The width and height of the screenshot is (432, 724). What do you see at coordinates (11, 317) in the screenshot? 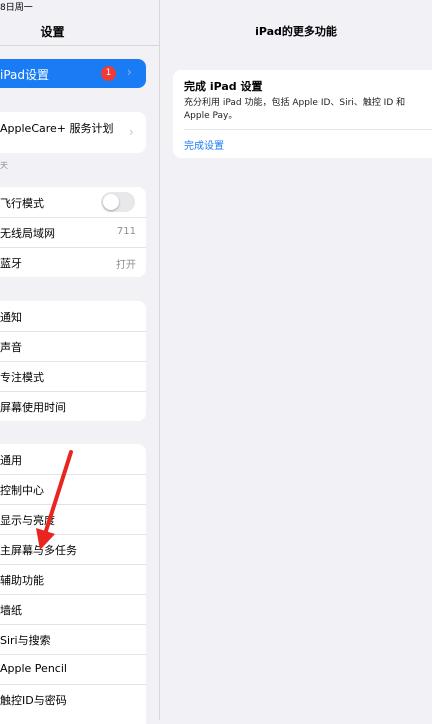
I see `sidebar-item-label: 通知` at bounding box center [11, 317].